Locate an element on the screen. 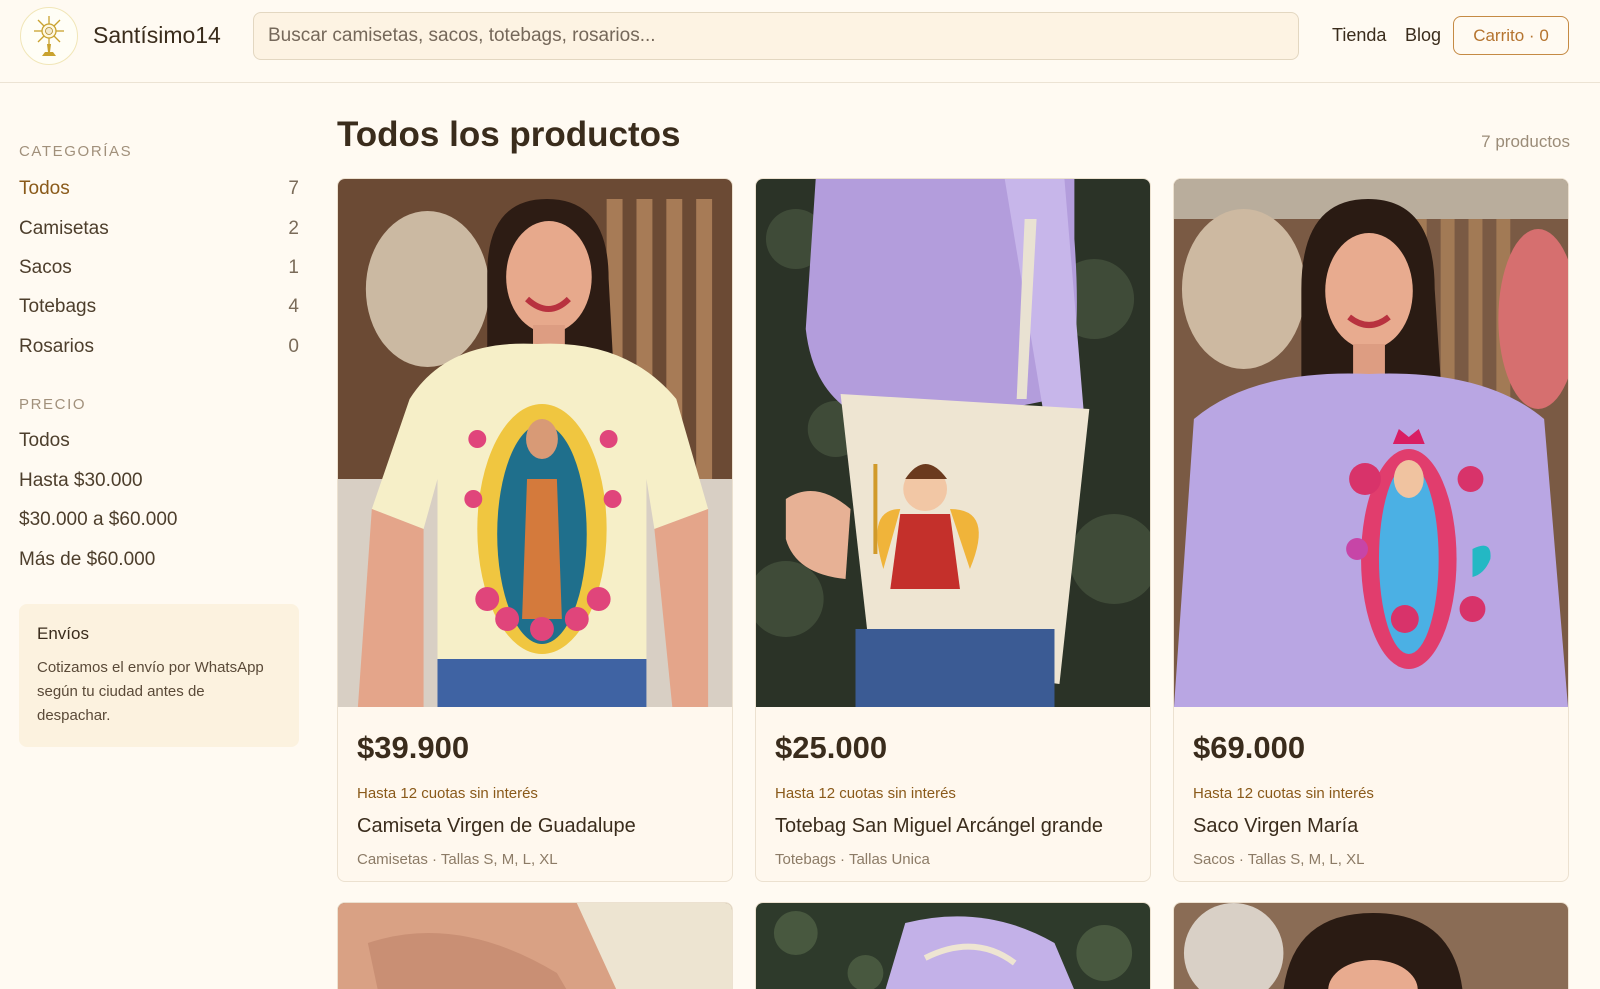  category-sacos: Sacos 1 is located at coordinates (159, 268).